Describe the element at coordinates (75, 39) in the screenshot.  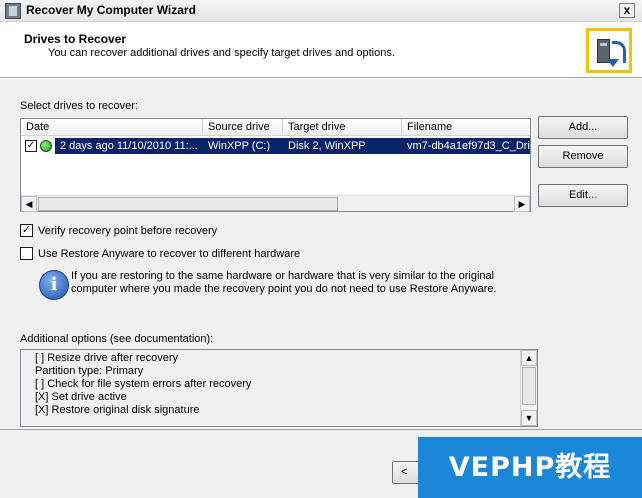
I see `page-title: Drives to Recover` at that location.